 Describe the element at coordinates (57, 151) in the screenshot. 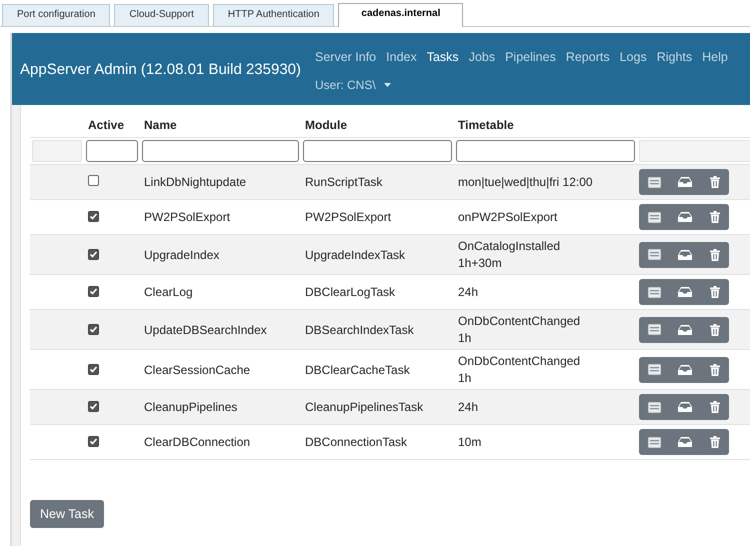

I see `filter-placeholder` at that location.